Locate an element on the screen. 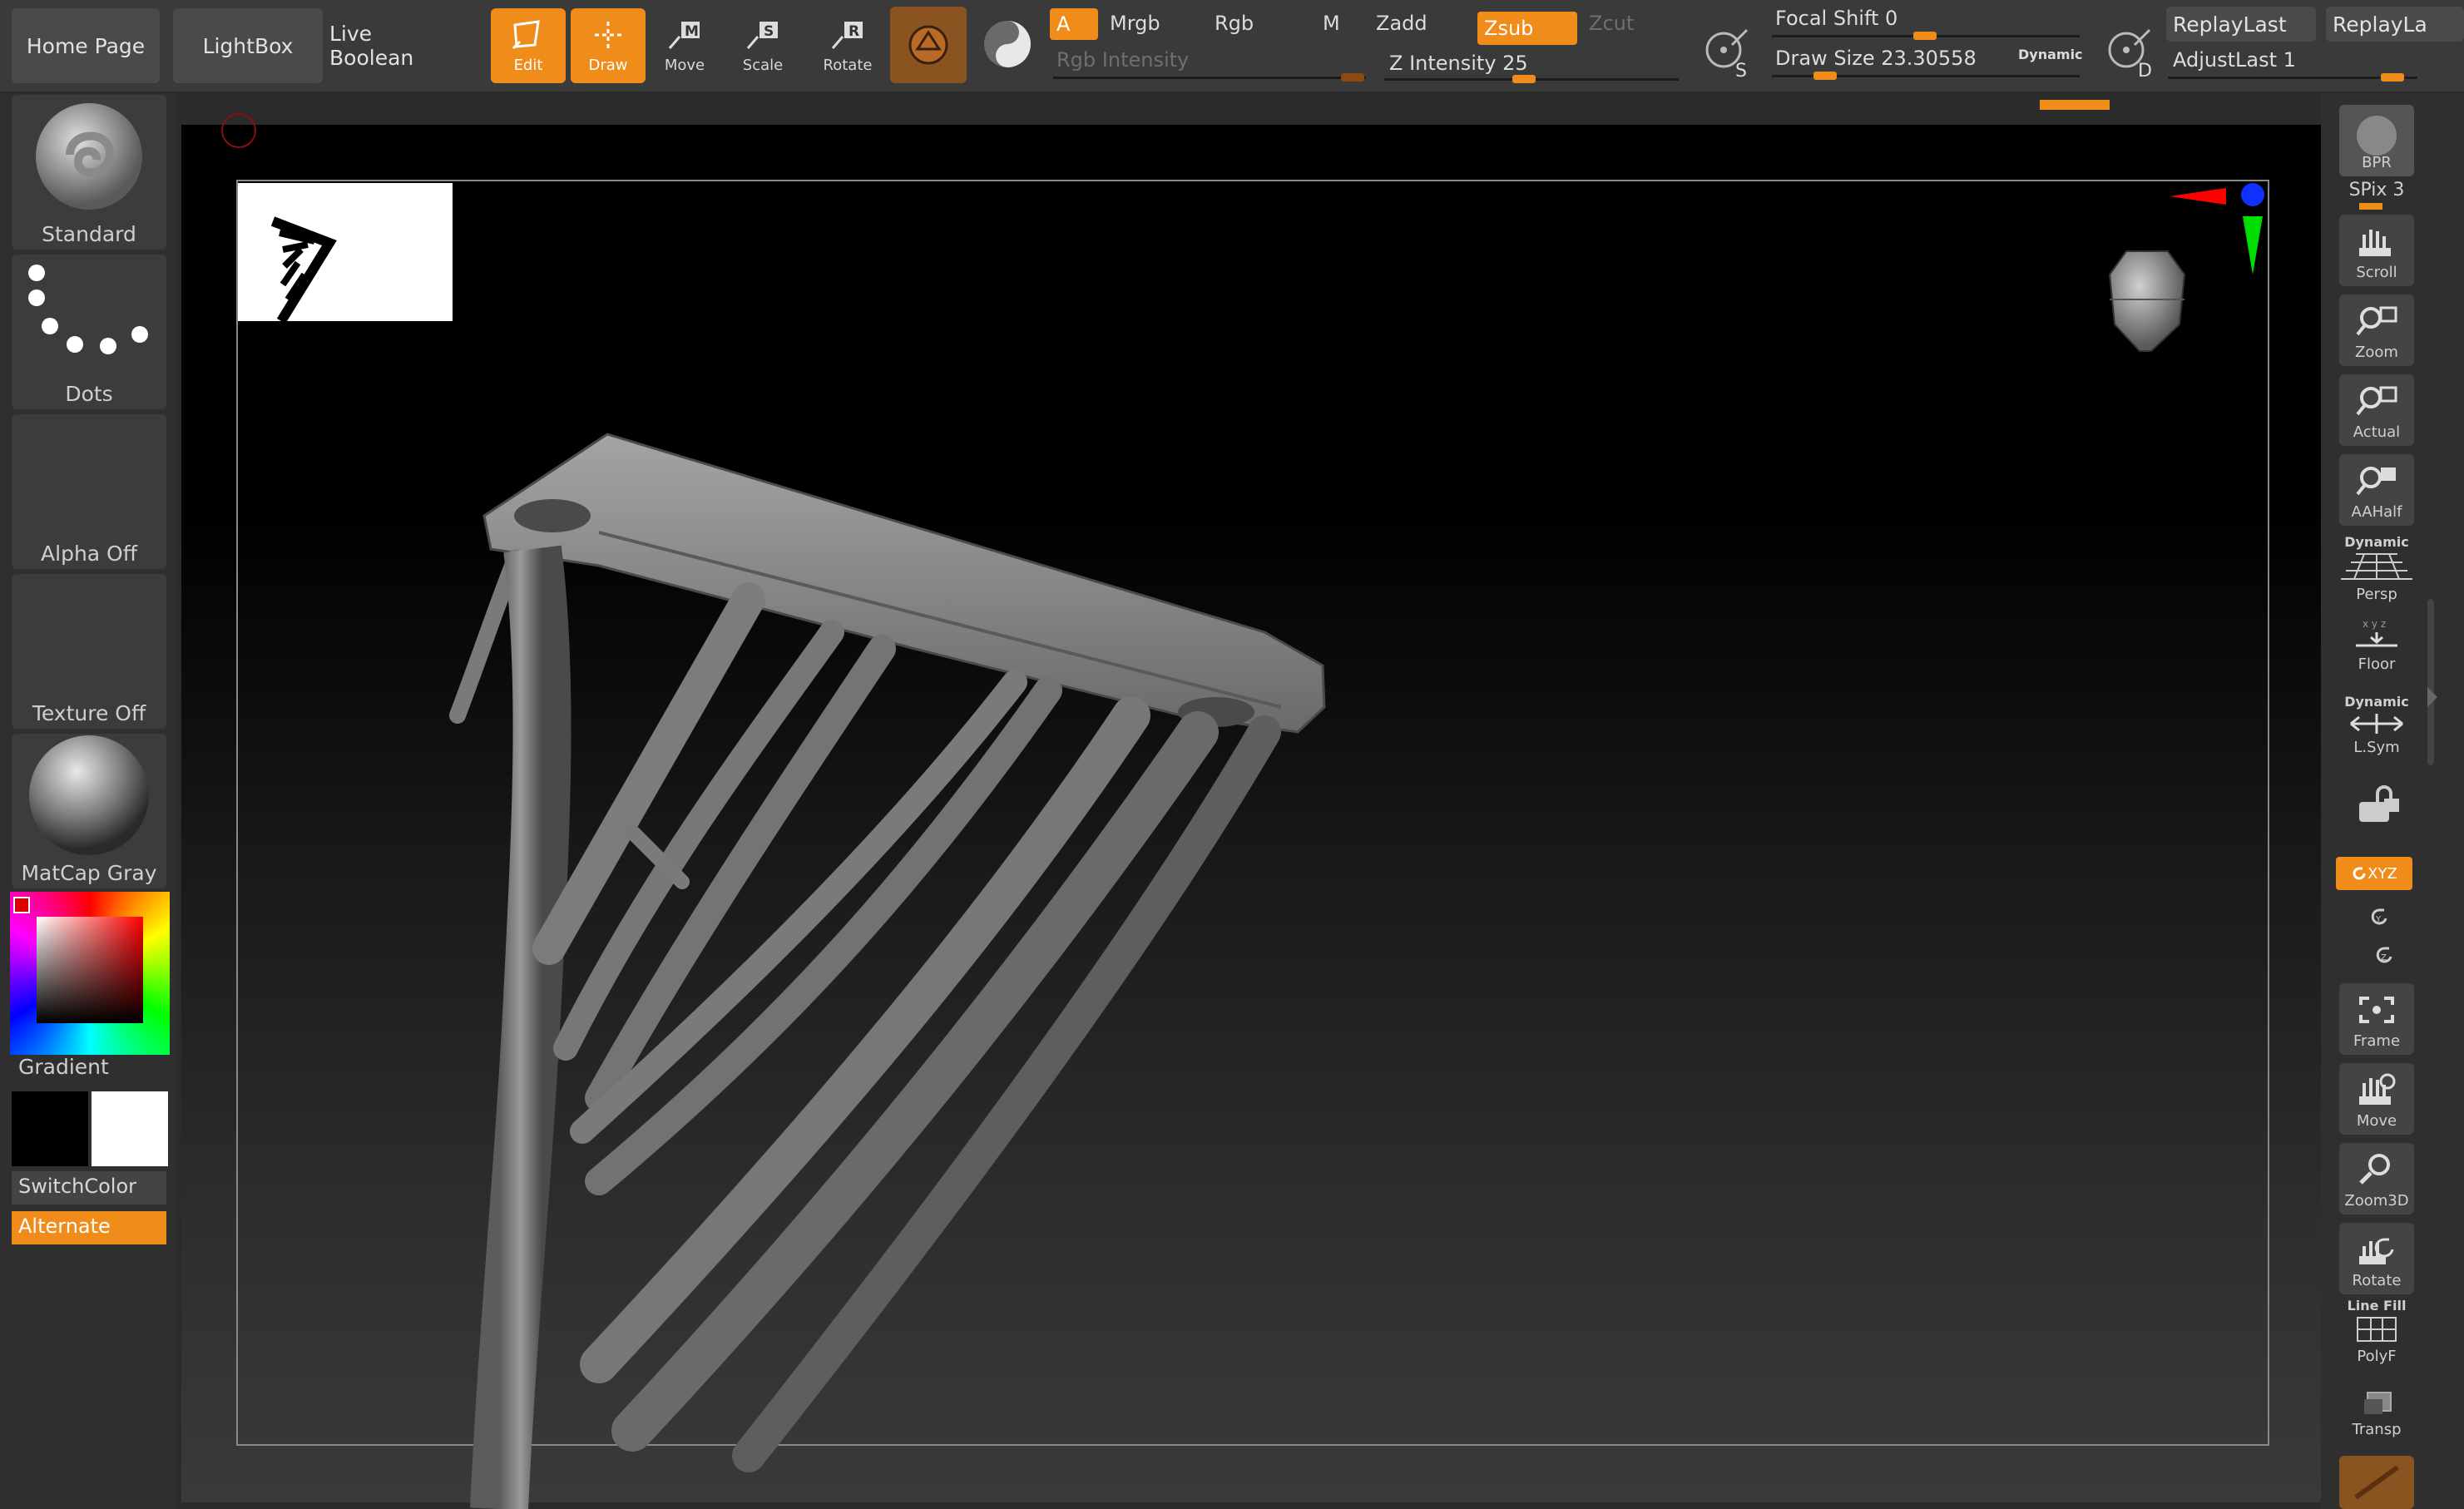 The height and width of the screenshot is (1509, 2464). z-intensity-knob is located at coordinates (1524, 79).